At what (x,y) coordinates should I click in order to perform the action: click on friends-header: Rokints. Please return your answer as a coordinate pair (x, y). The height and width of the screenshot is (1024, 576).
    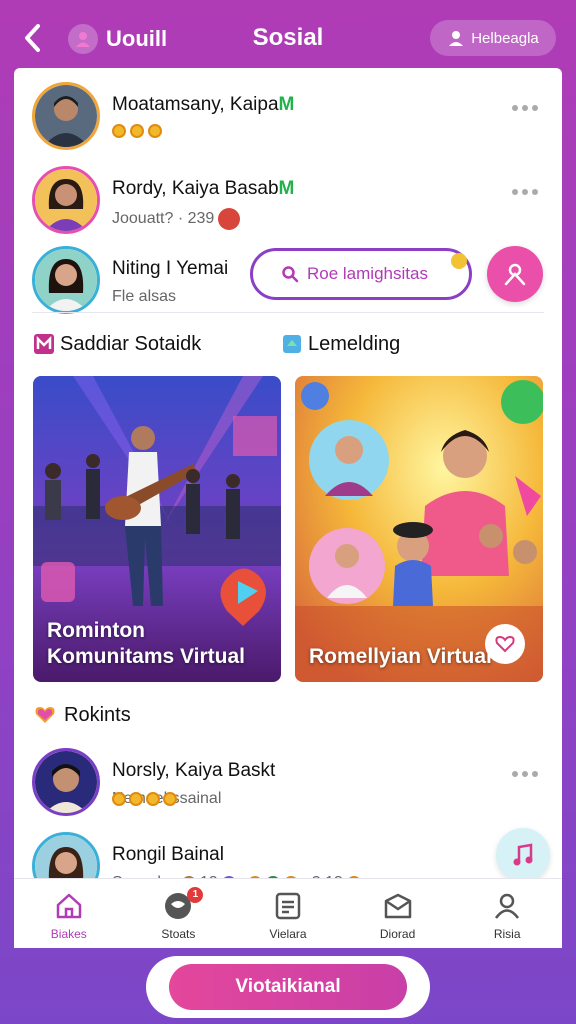
    Looking at the image, I should click on (82, 715).